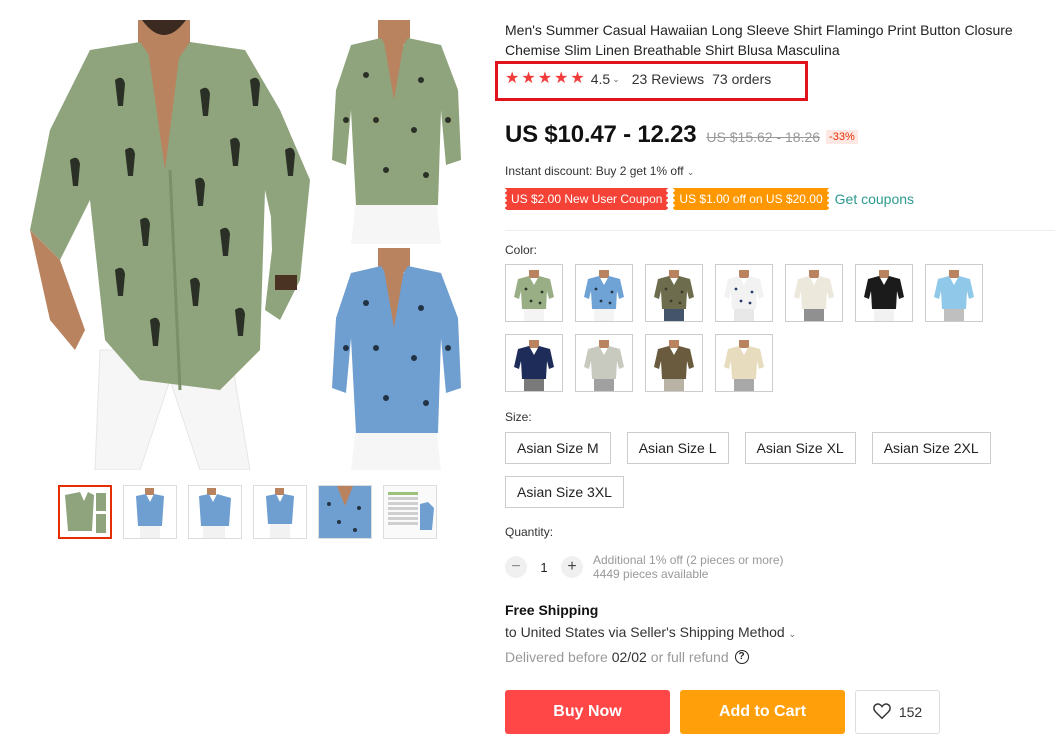 This screenshot has height=747, width=1061. I want to click on heart-icon, so click(881, 712).